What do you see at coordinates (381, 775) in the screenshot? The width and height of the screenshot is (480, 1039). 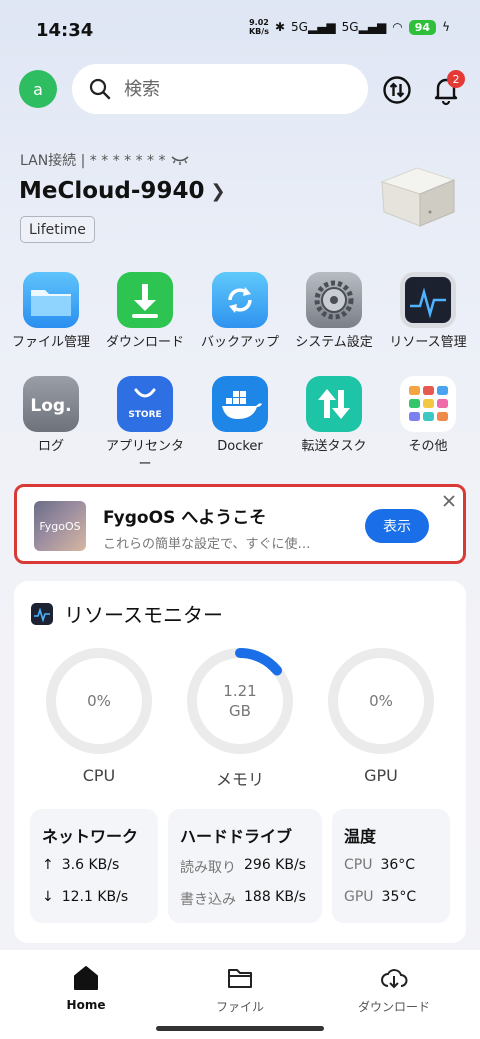 I see `gpu-label: GPU` at bounding box center [381, 775].